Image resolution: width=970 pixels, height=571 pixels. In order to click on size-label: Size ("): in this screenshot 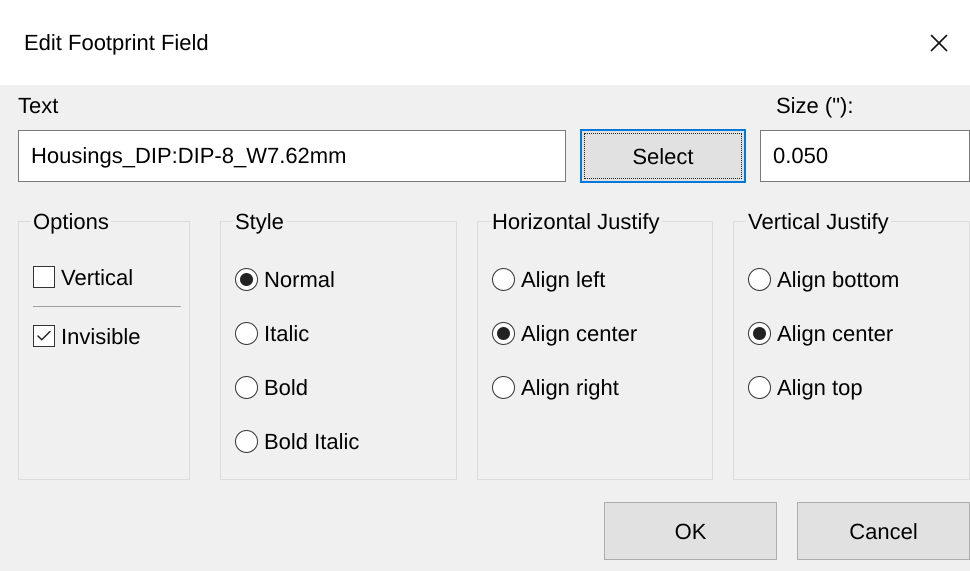, I will do `click(815, 106)`.